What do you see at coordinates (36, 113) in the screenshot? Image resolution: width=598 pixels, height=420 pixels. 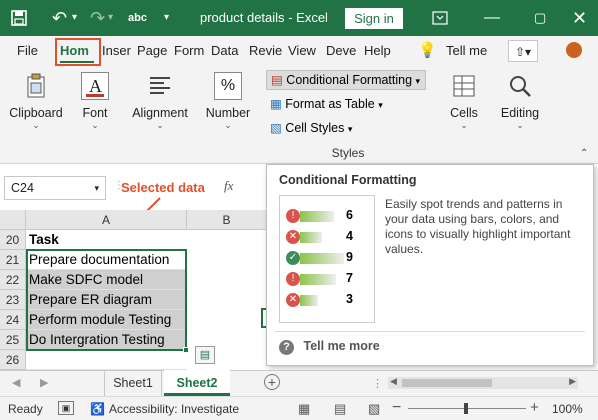 I see `clipboard-label: Clipboard` at bounding box center [36, 113].